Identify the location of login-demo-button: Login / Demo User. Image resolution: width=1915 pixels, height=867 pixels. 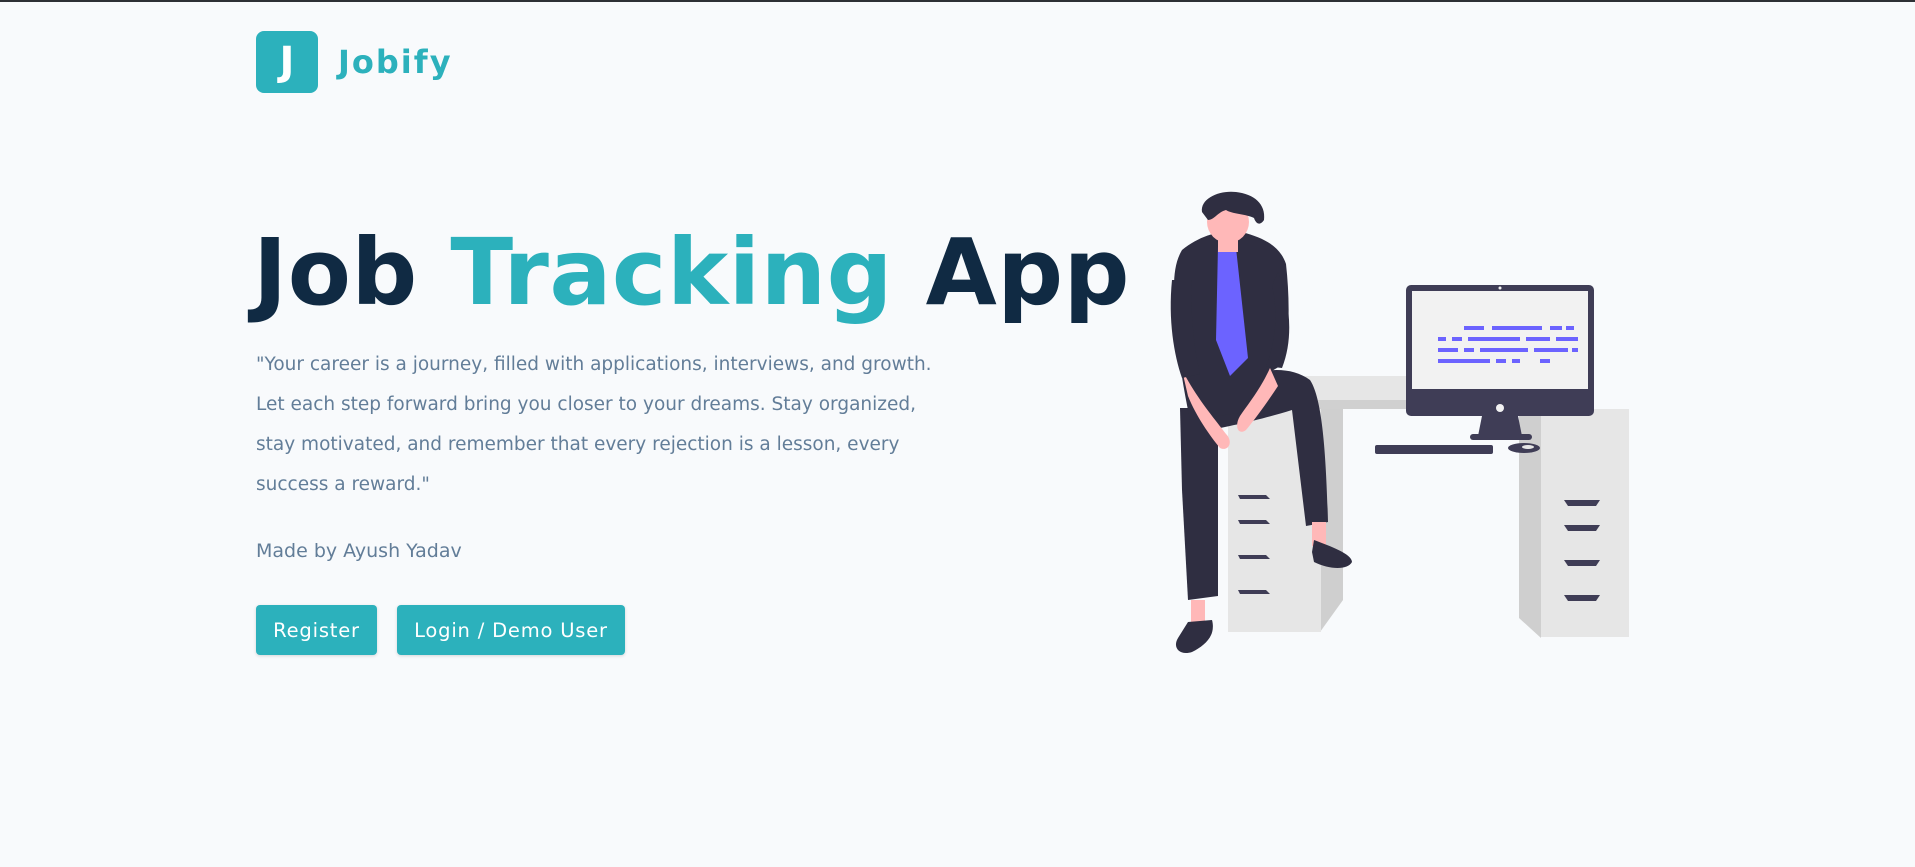
(511, 630).